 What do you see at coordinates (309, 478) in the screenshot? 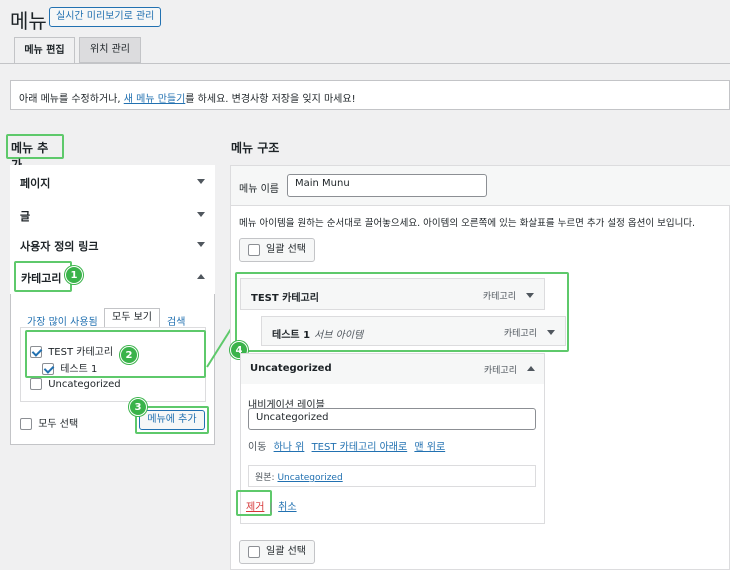
I see `original-link: Uncategorized` at bounding box center [309, 478].